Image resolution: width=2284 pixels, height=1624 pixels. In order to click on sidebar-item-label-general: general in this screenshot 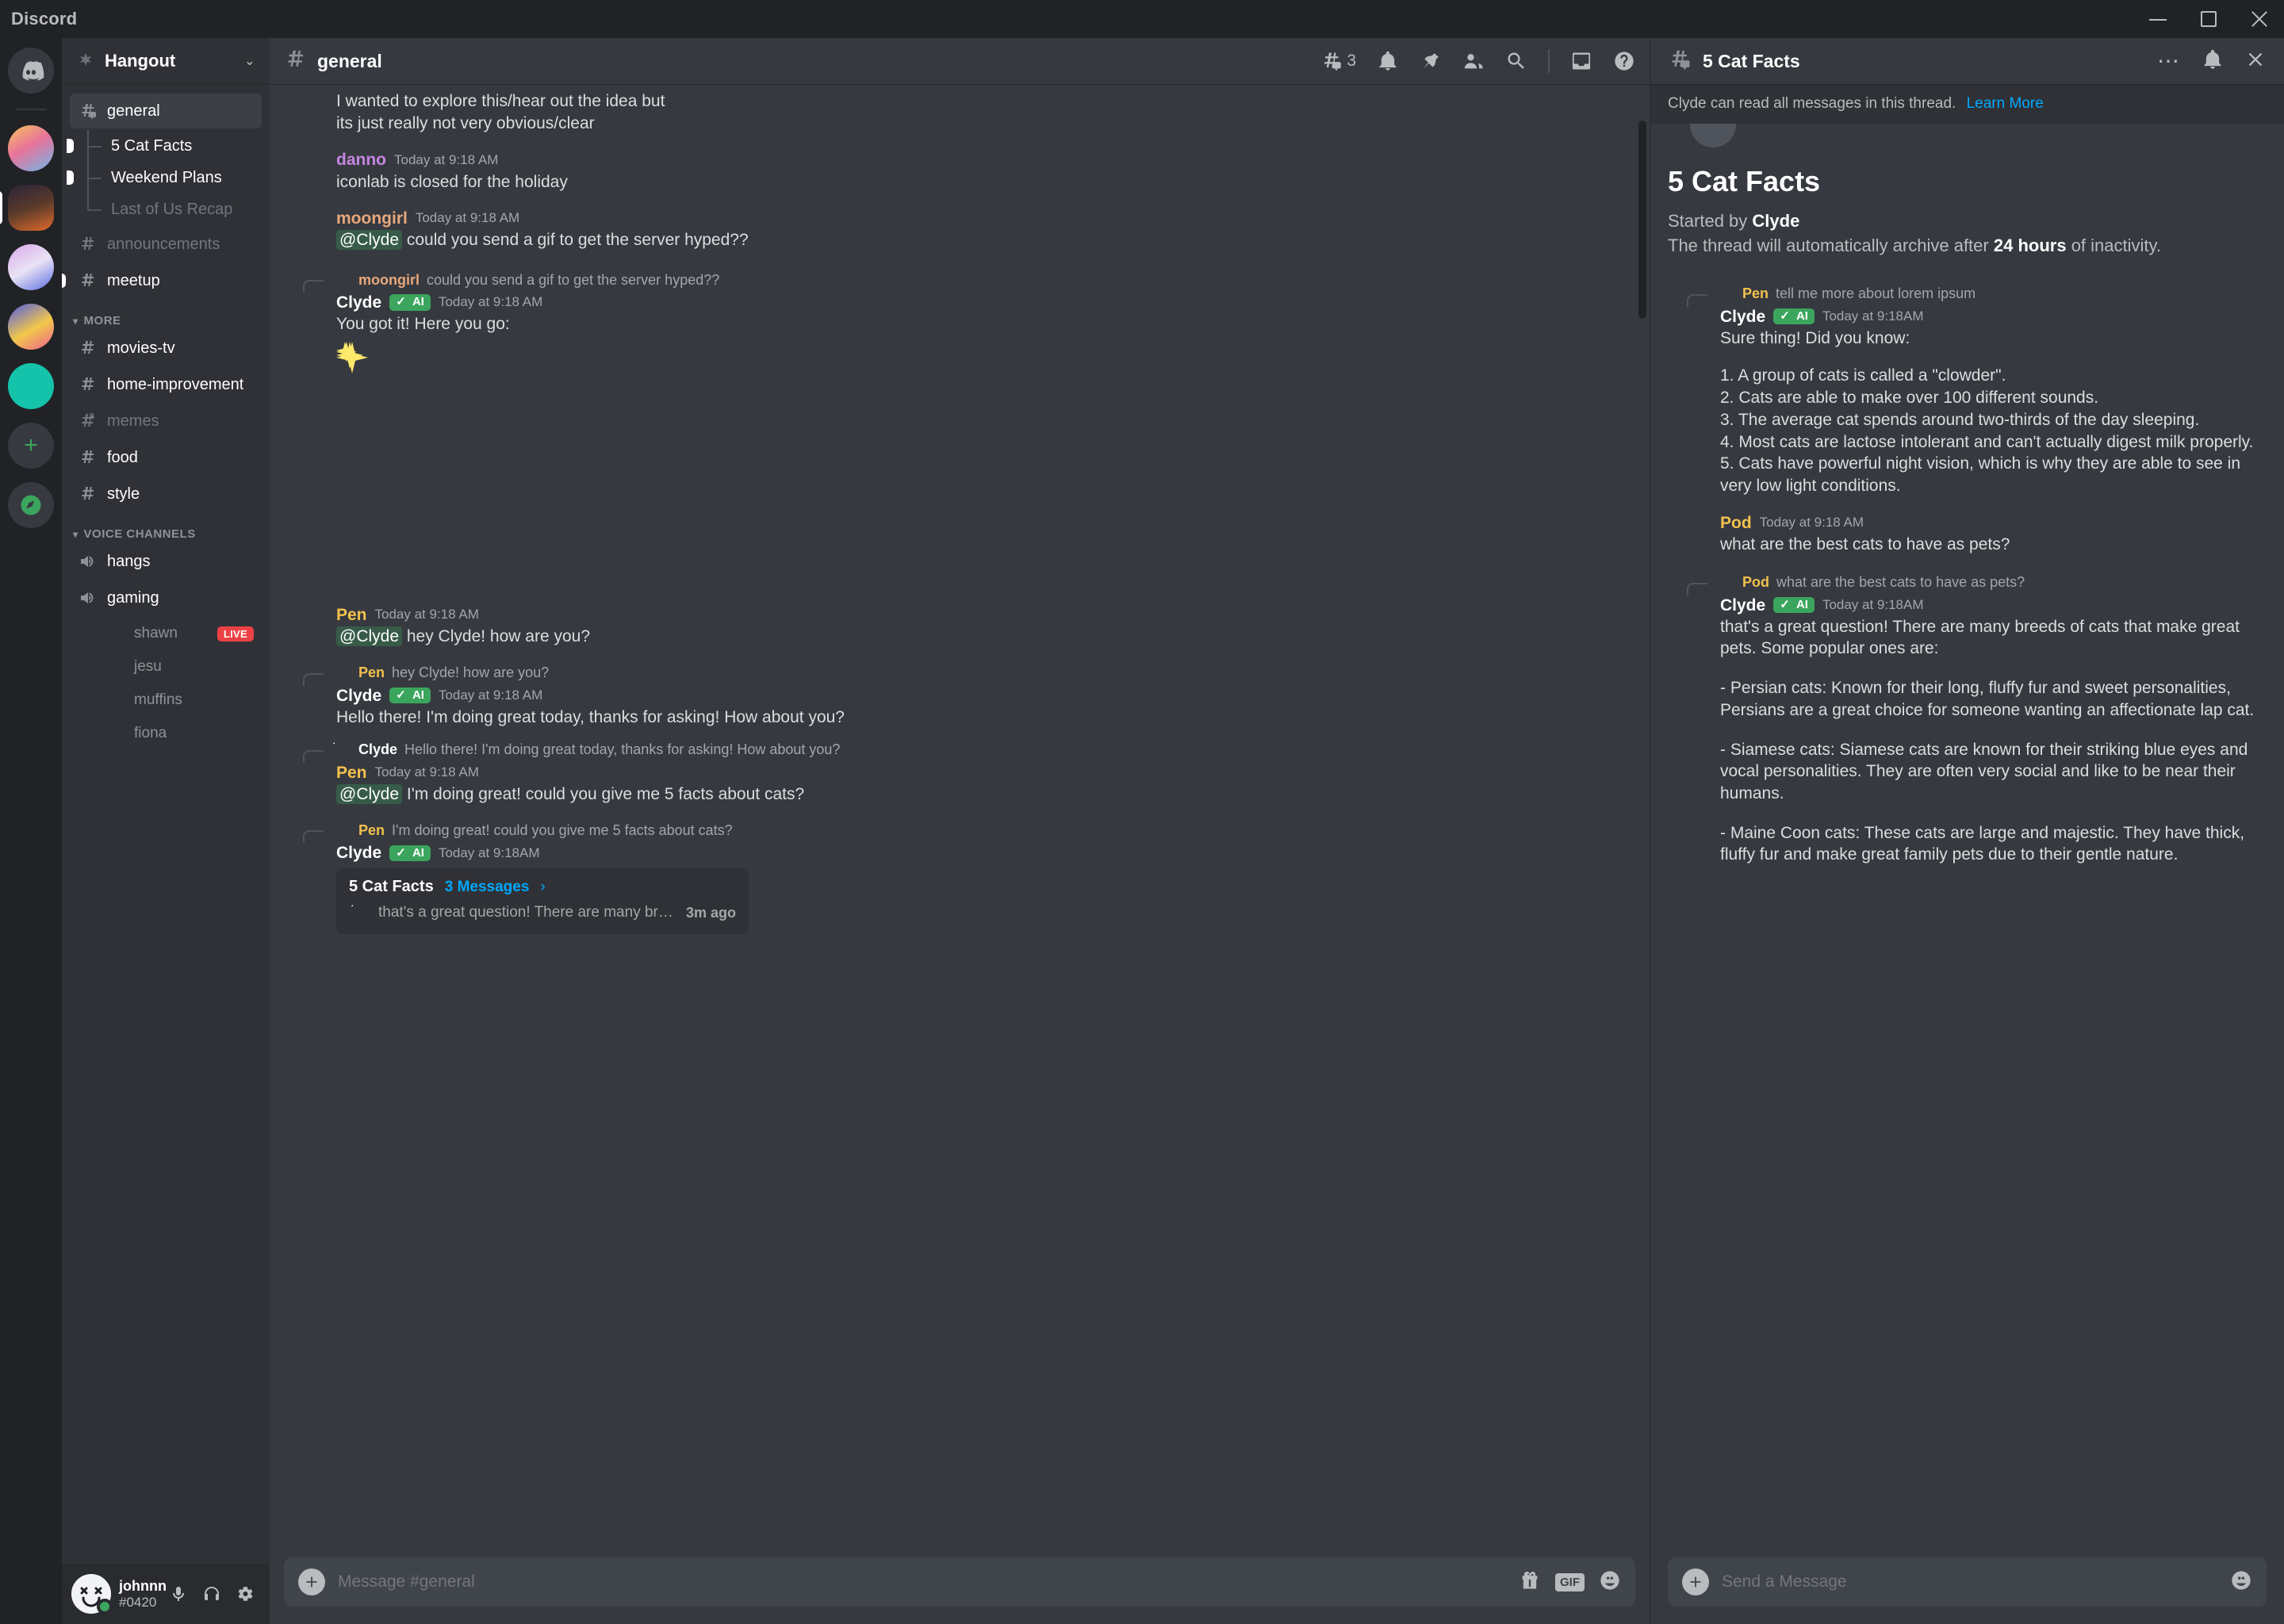, I will do `click(133, 111)`.